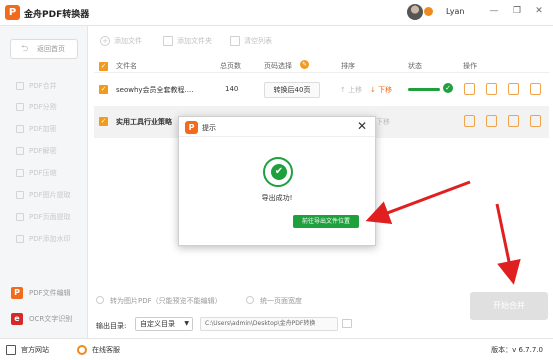  What do you see at coordinates (209, 128) in the screenshot?
I see `dialog-title: 提示` at bounding box center [209, 128].